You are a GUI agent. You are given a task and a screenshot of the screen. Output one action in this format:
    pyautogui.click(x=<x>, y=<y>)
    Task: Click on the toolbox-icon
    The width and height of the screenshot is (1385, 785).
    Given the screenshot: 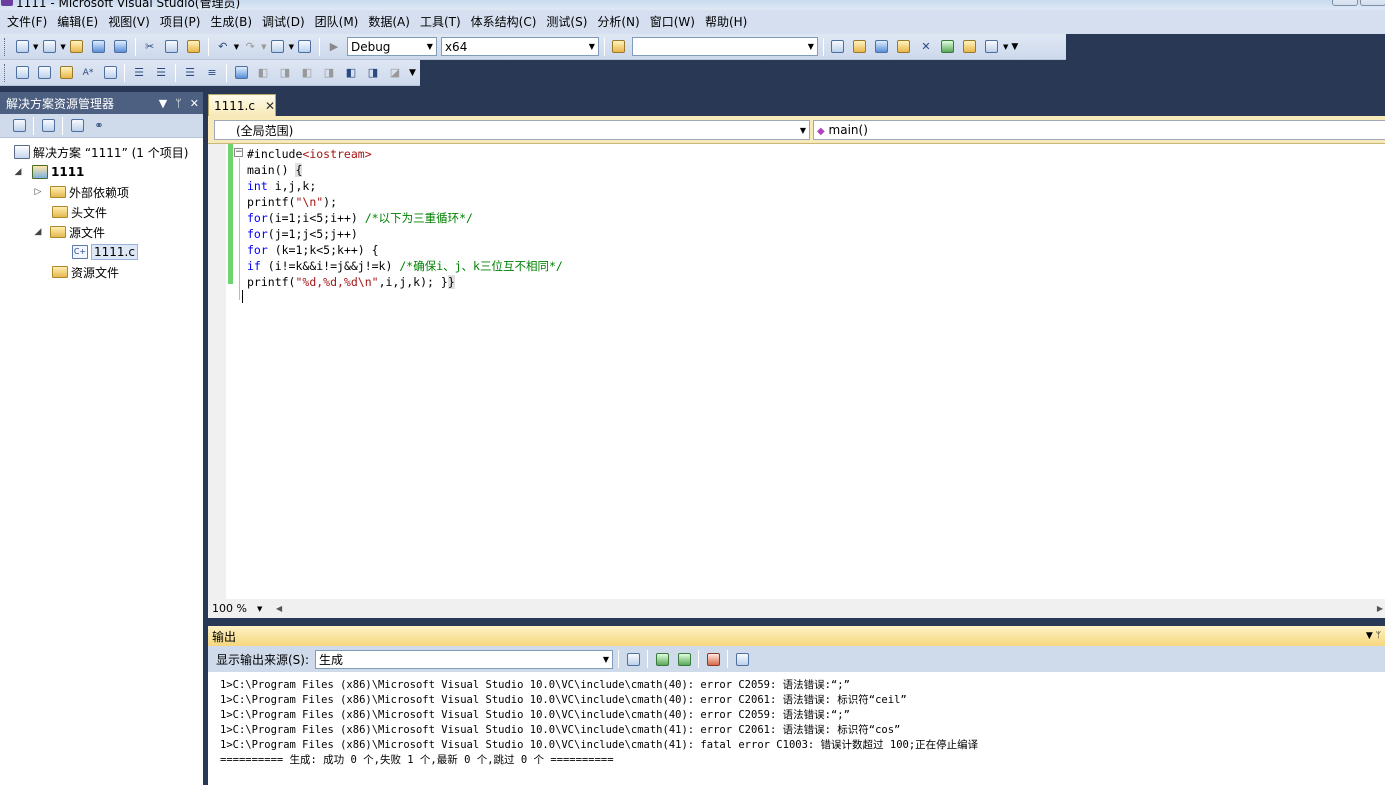 What is the action you would take?
    pyautogui.click(x=904, y=47)
    